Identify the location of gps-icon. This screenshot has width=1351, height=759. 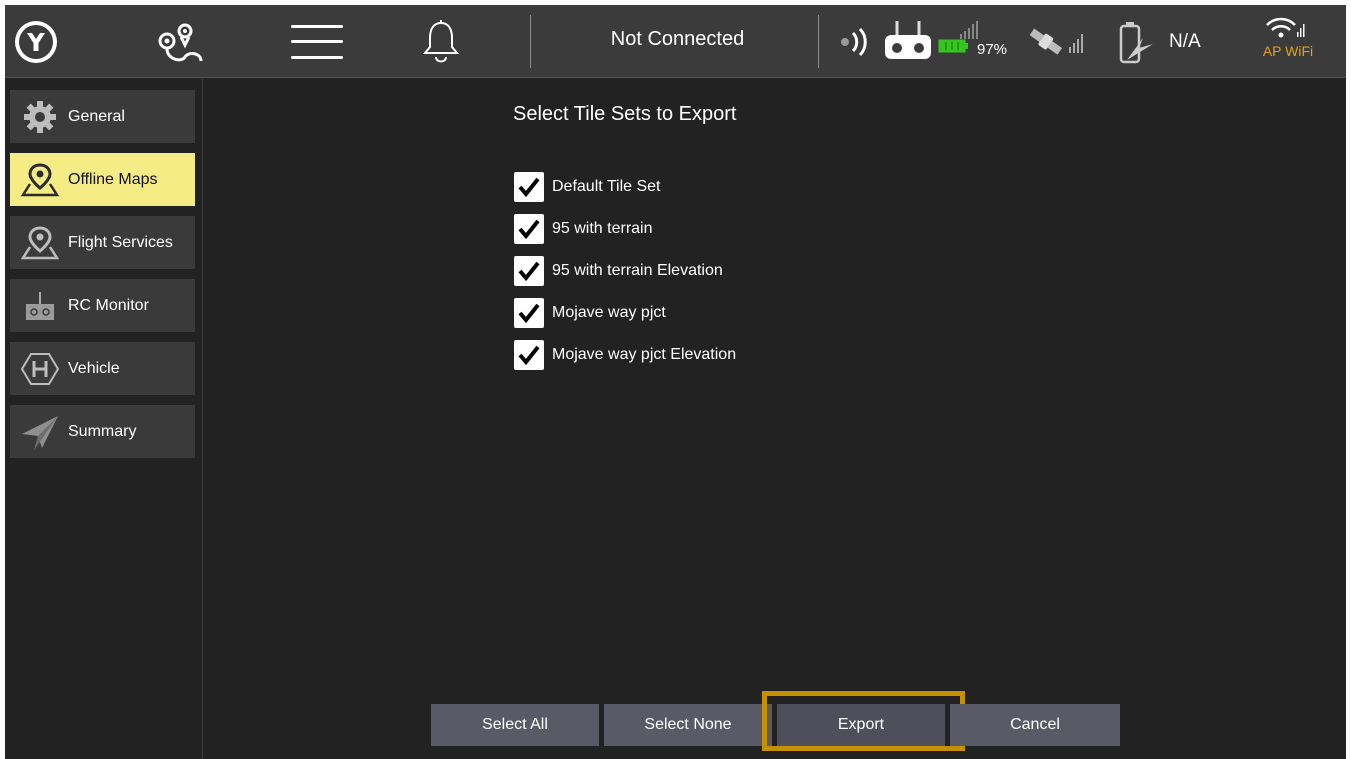
(1055, 41).